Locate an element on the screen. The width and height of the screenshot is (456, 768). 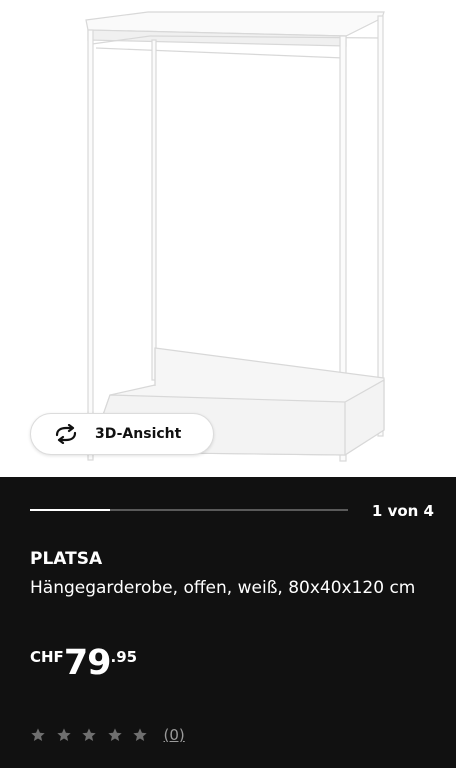
product-name: PLATSA is located at coordinates (66, 559).